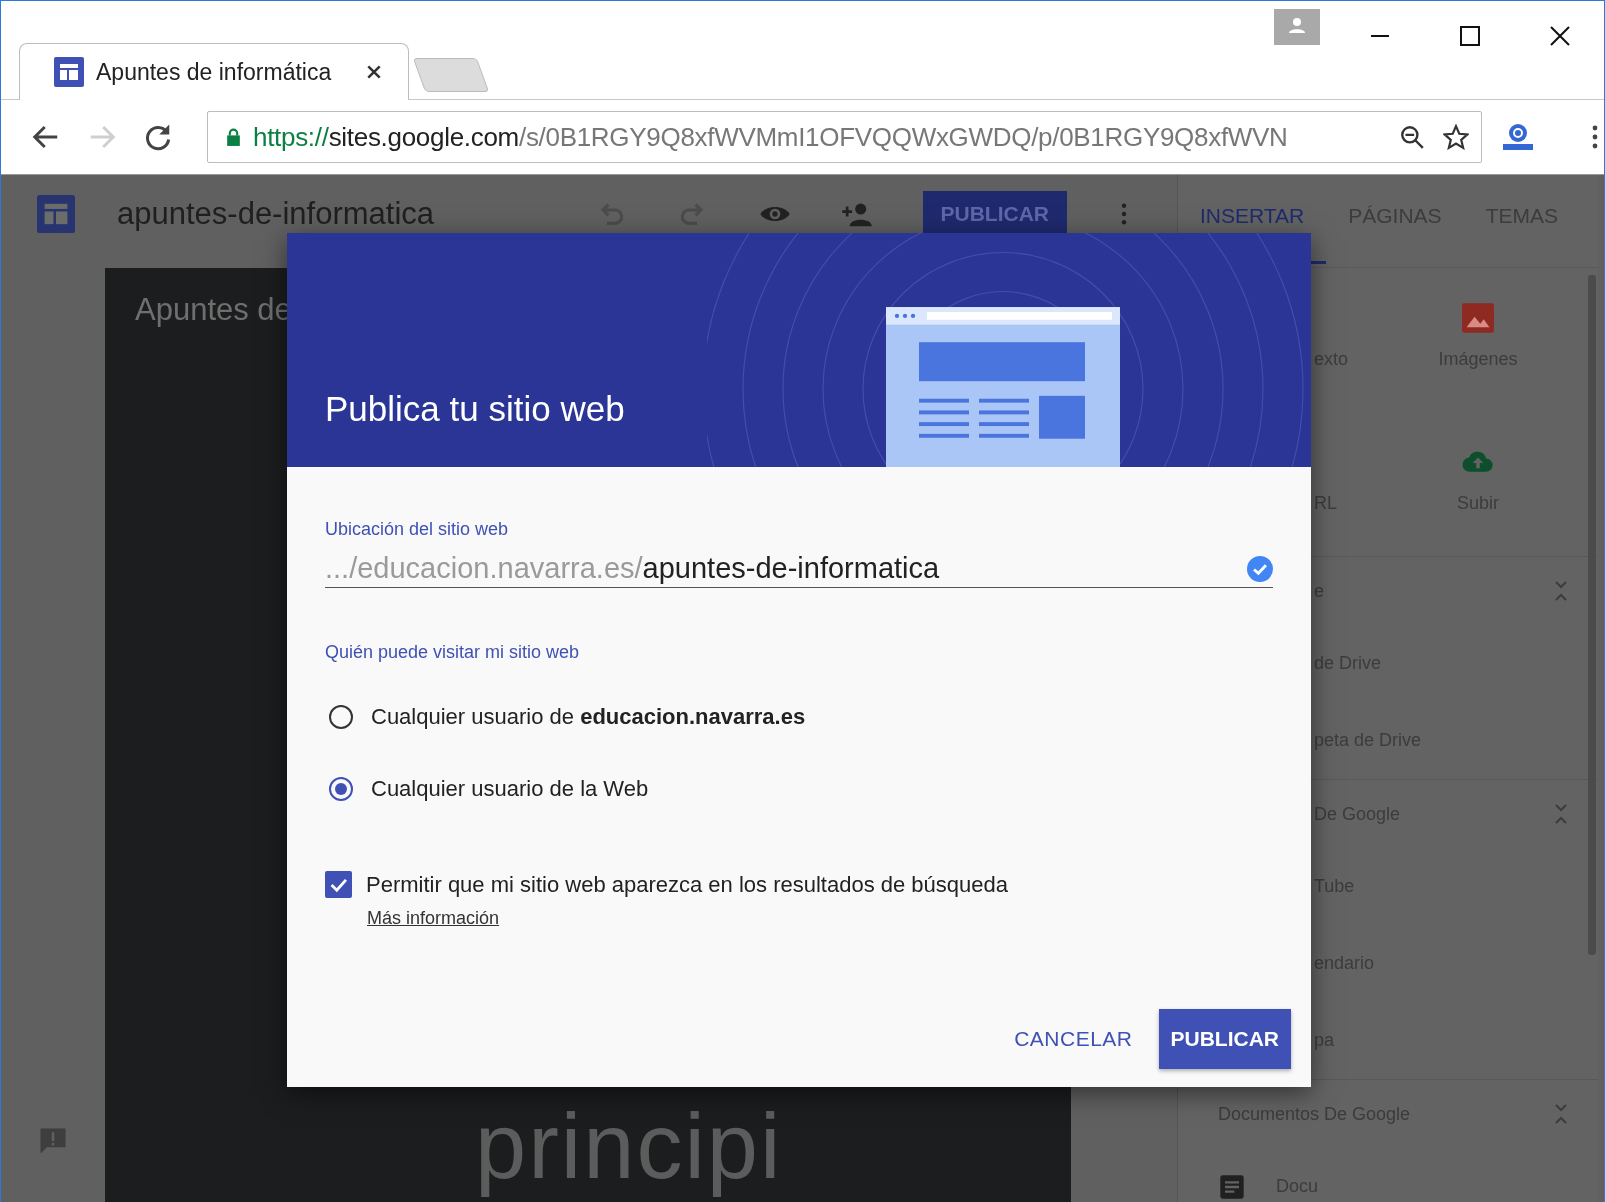 The height and width of the screenshot is (1202, 1605). I want to click on extension-icon, so click(1518, 137).